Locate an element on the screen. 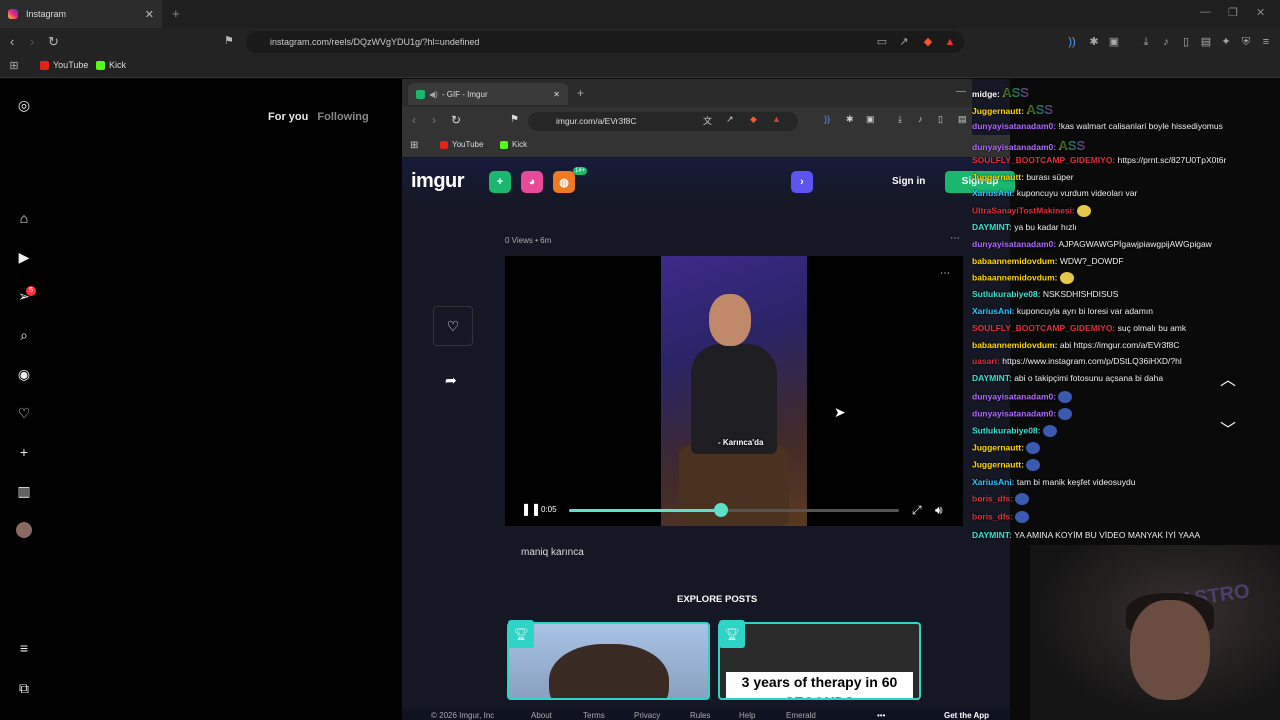  footer-more-icon: ••• is located at coordinates (881, 715).